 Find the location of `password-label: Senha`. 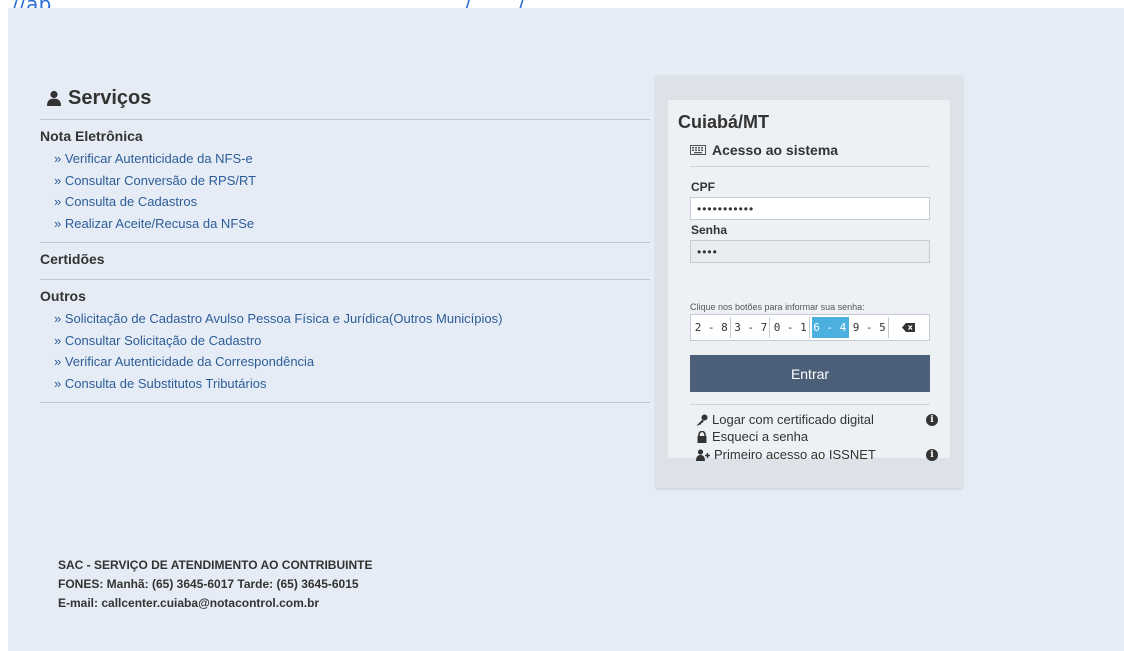

password-label: Senha is located at coordinates (709, 230).